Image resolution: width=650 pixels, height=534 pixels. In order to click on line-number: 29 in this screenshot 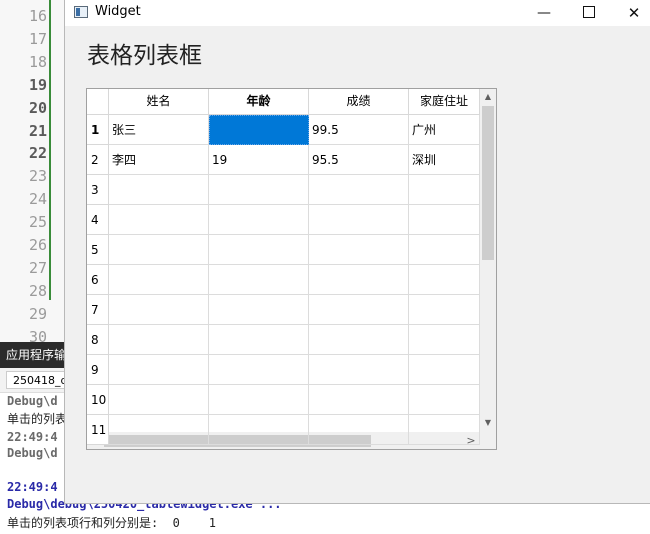, I will do `click(37, 313)`.